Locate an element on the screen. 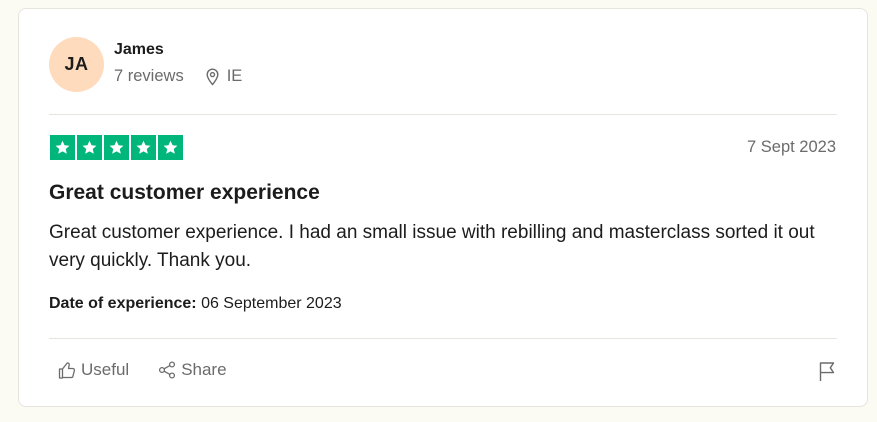  review-count: 7 reviews is located at coordinates (149, 76).